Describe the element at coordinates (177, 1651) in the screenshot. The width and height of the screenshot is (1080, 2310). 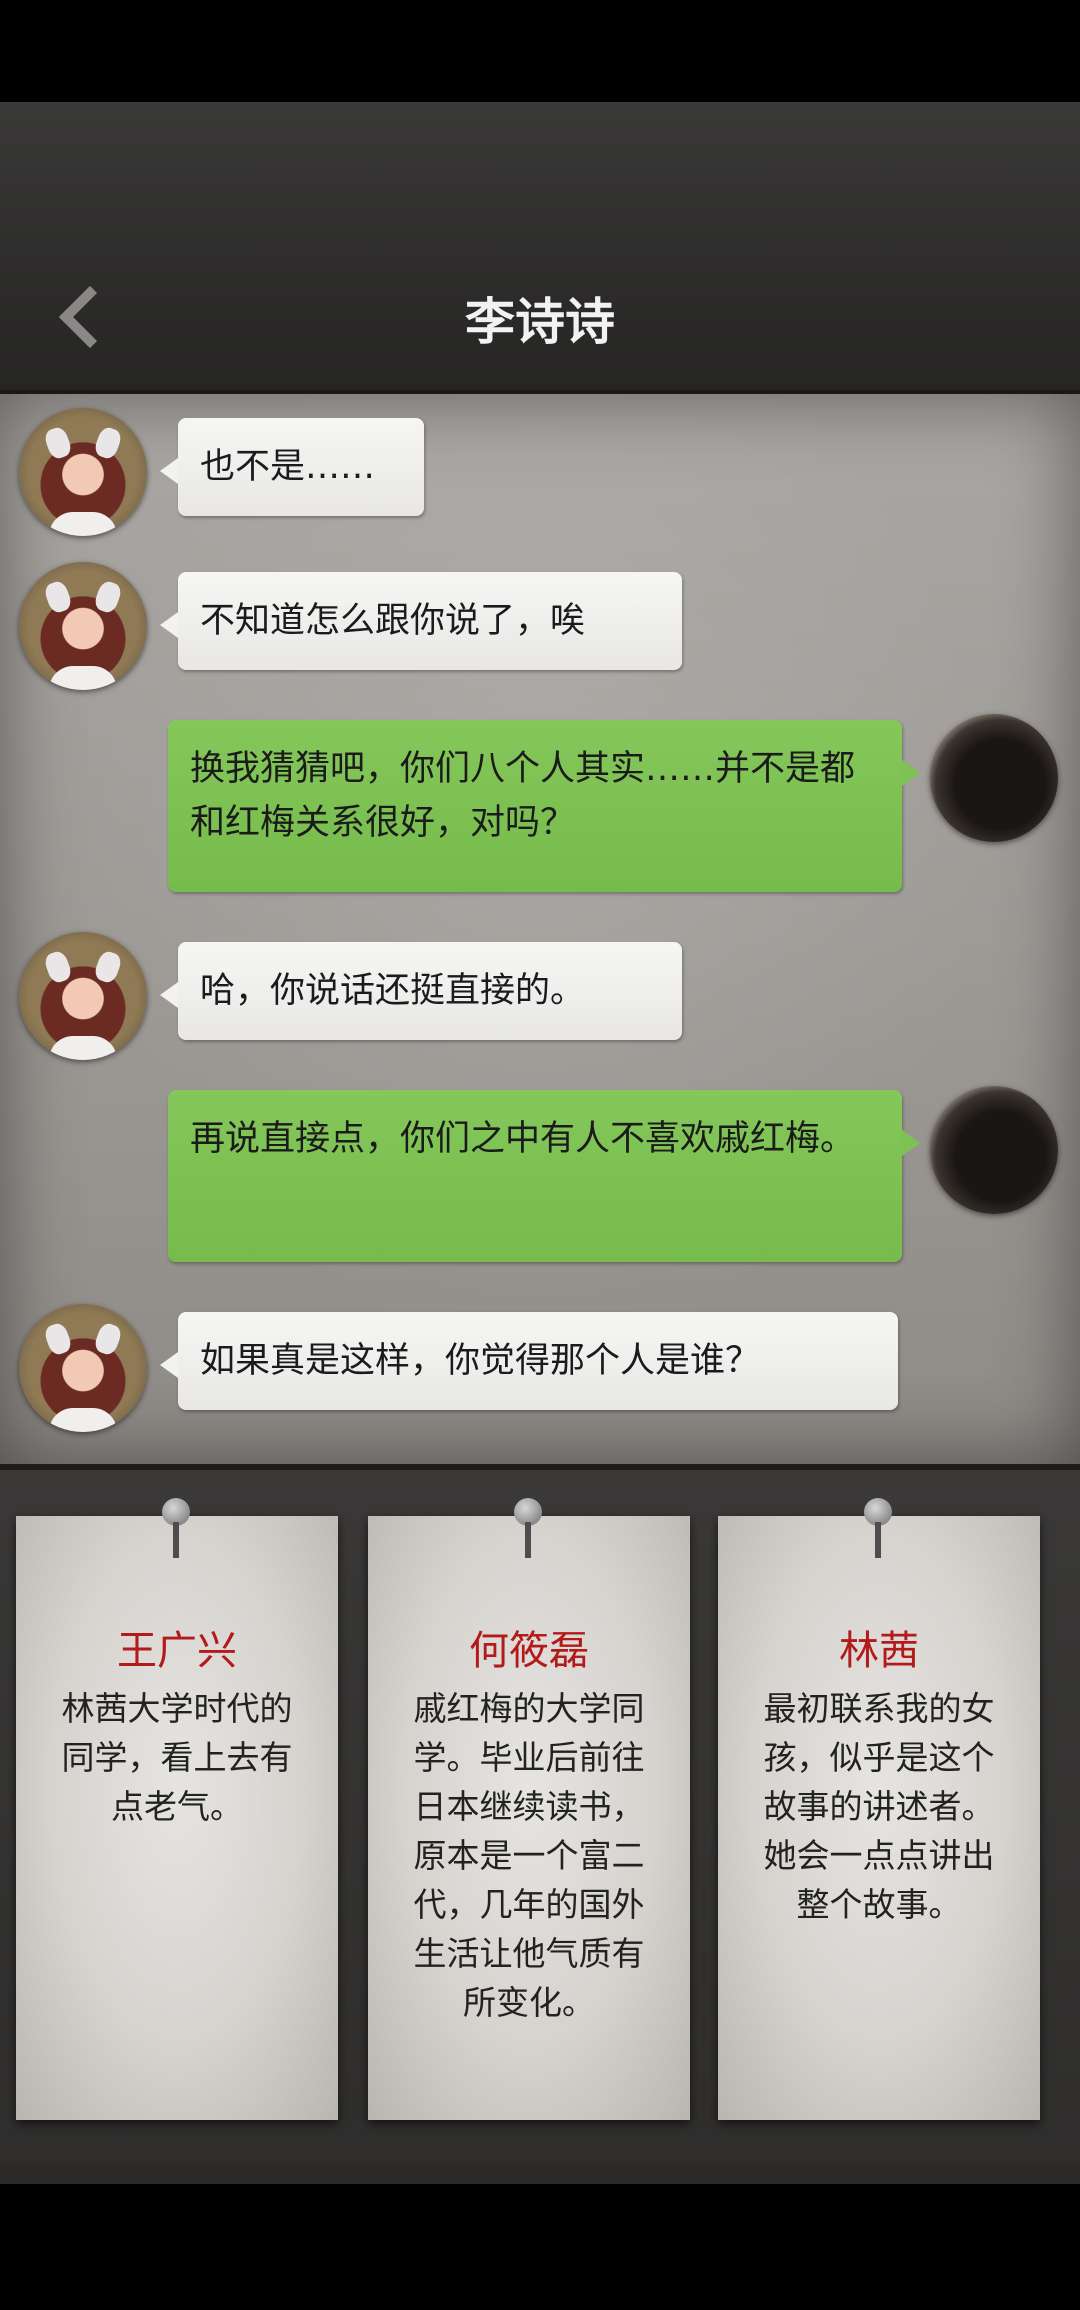
I see `card-name: 王广兴` at that location.